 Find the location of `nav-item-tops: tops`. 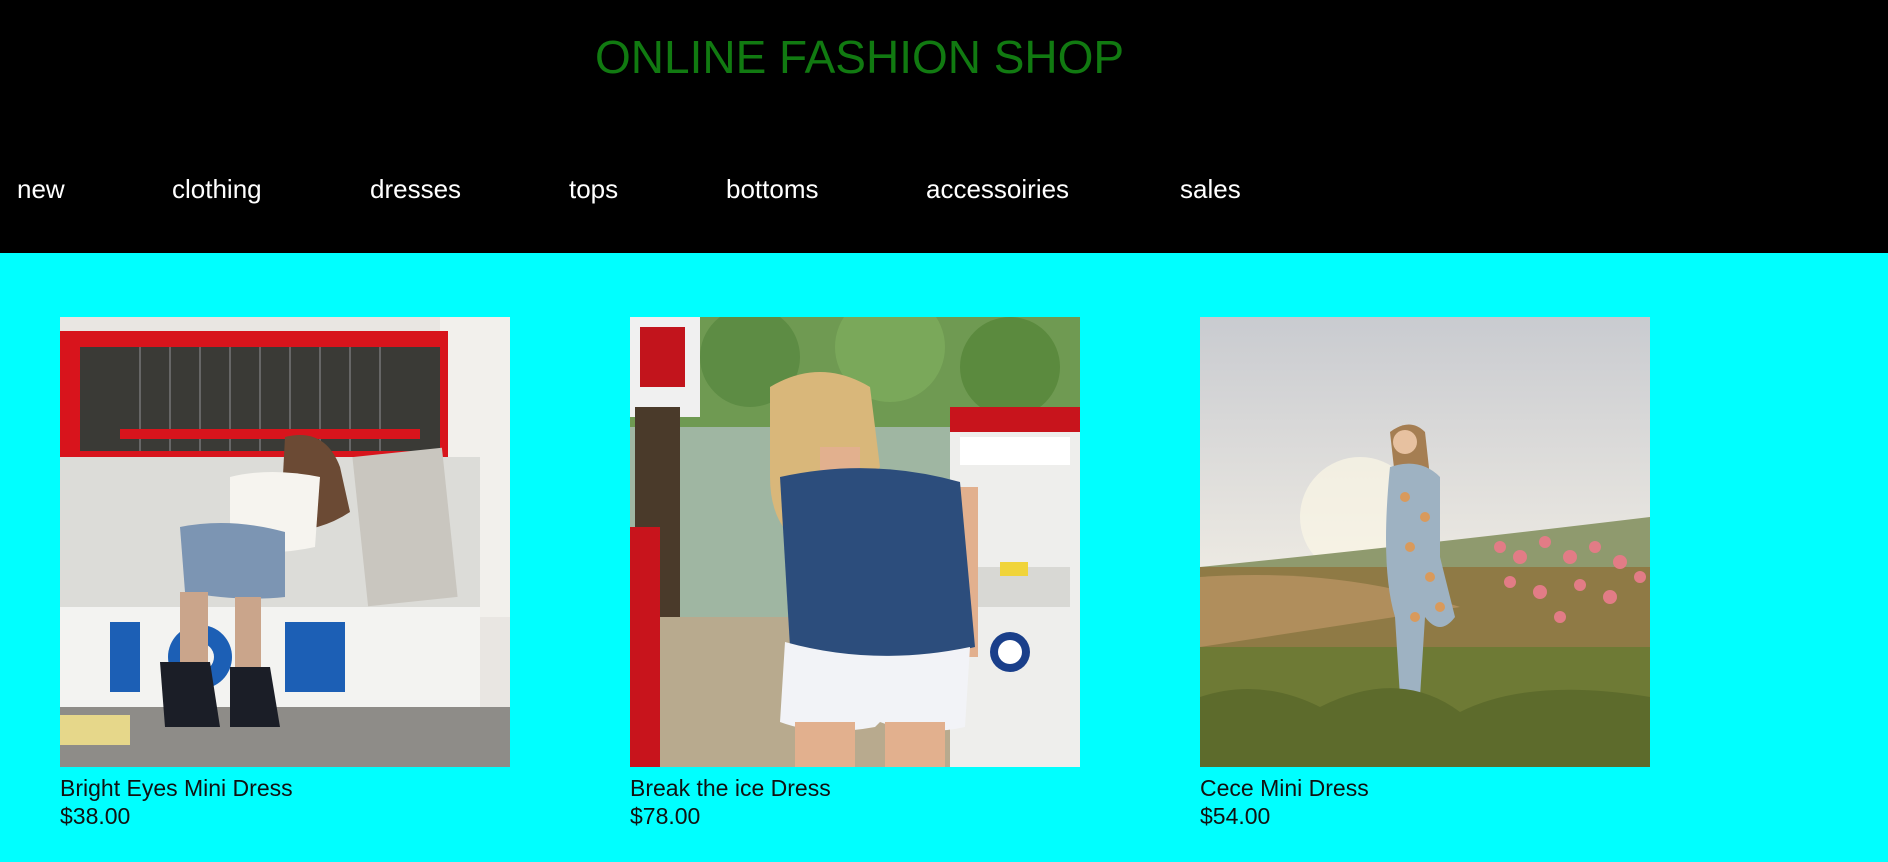

nav-item-tops: tops is located at coordinates (593, 189).